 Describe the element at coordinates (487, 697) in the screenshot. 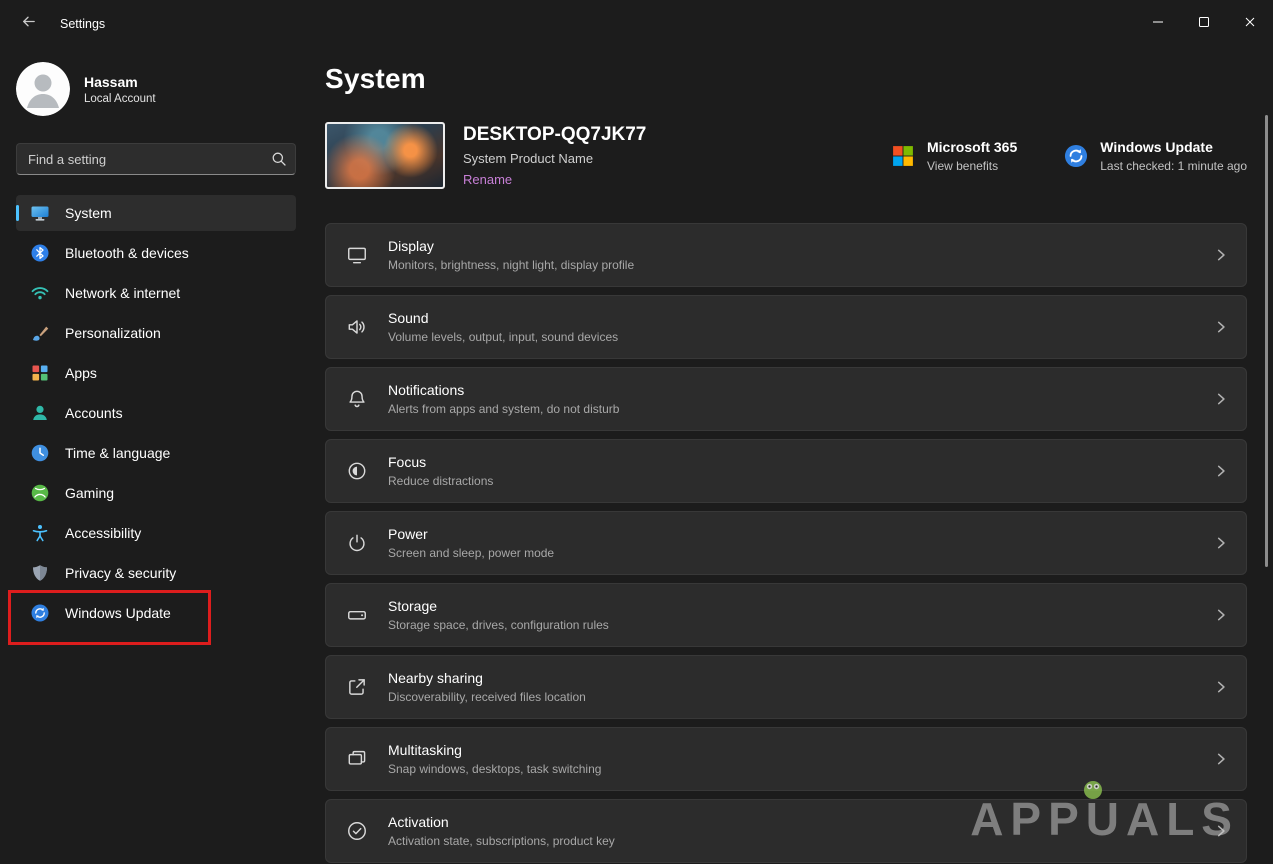

I see `row-subtitle: Discoverability, received files location` at that location.